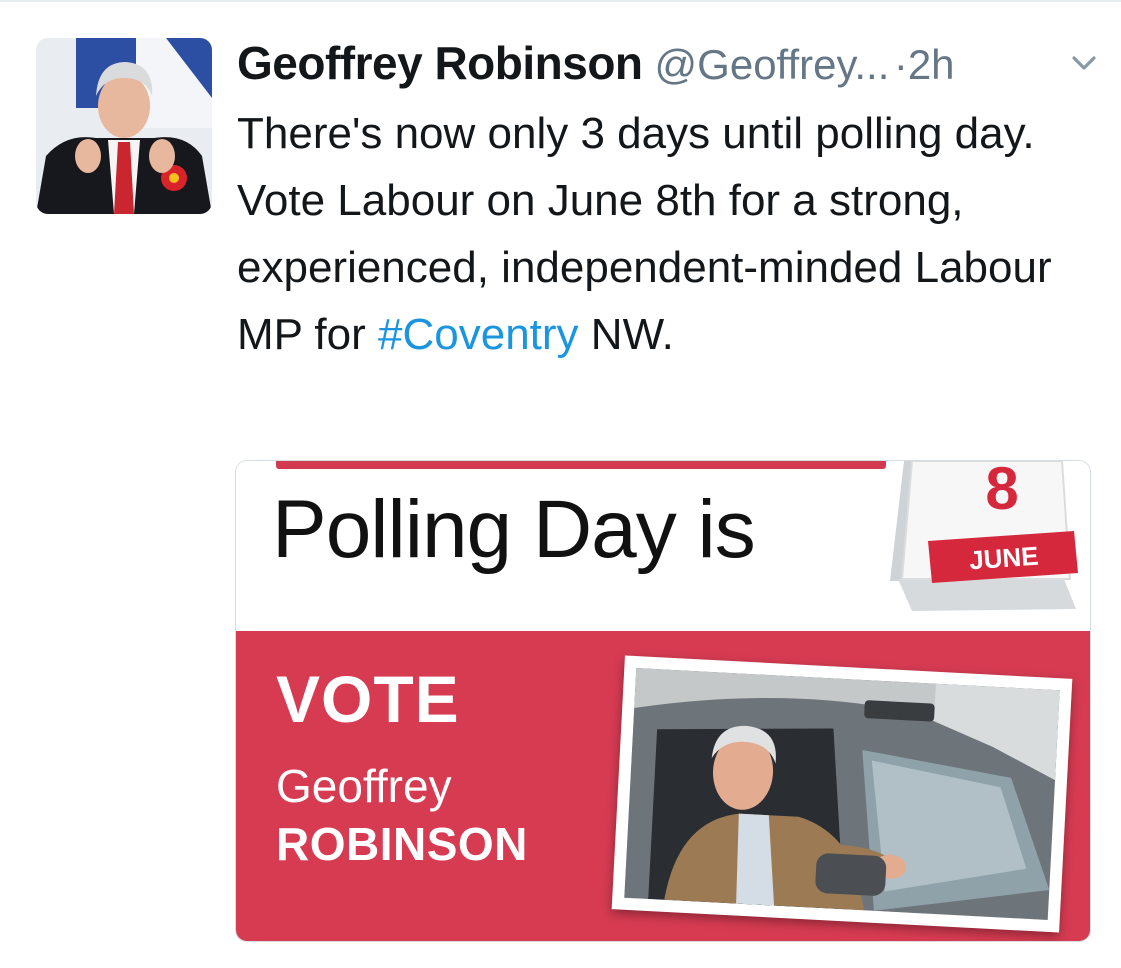  Describe the element at coordinates (514, 529) in the screenshot. I see `poster-headline: Polling Day is` at that location.